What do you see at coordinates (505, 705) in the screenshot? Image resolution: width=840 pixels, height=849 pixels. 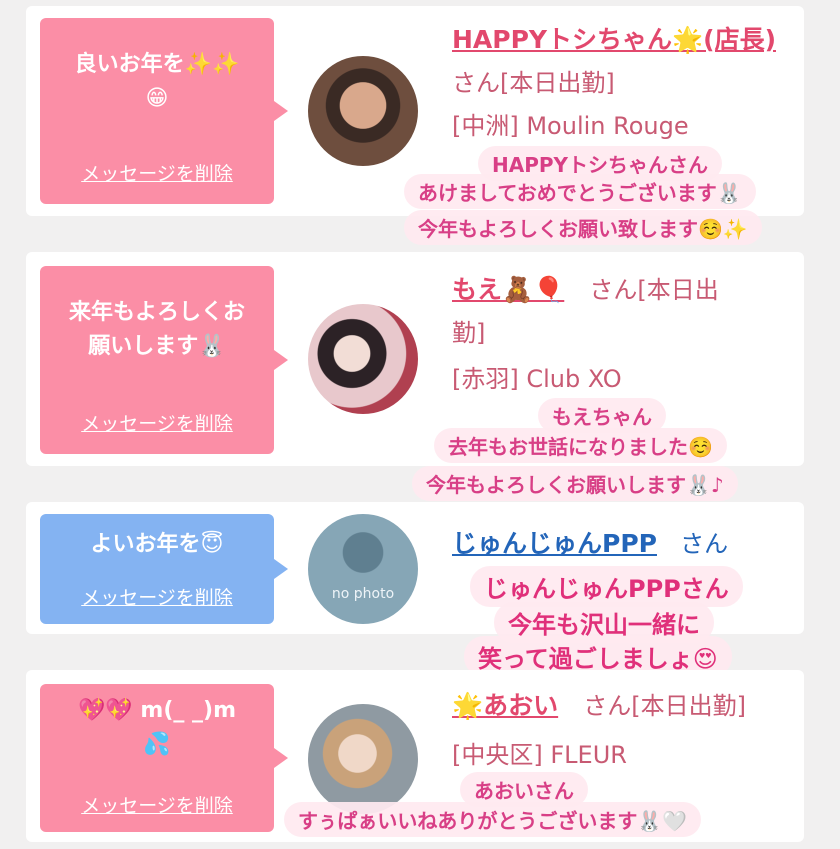 I see `cast-name-link: 🌟あおい` at bounding box center [505, 705].